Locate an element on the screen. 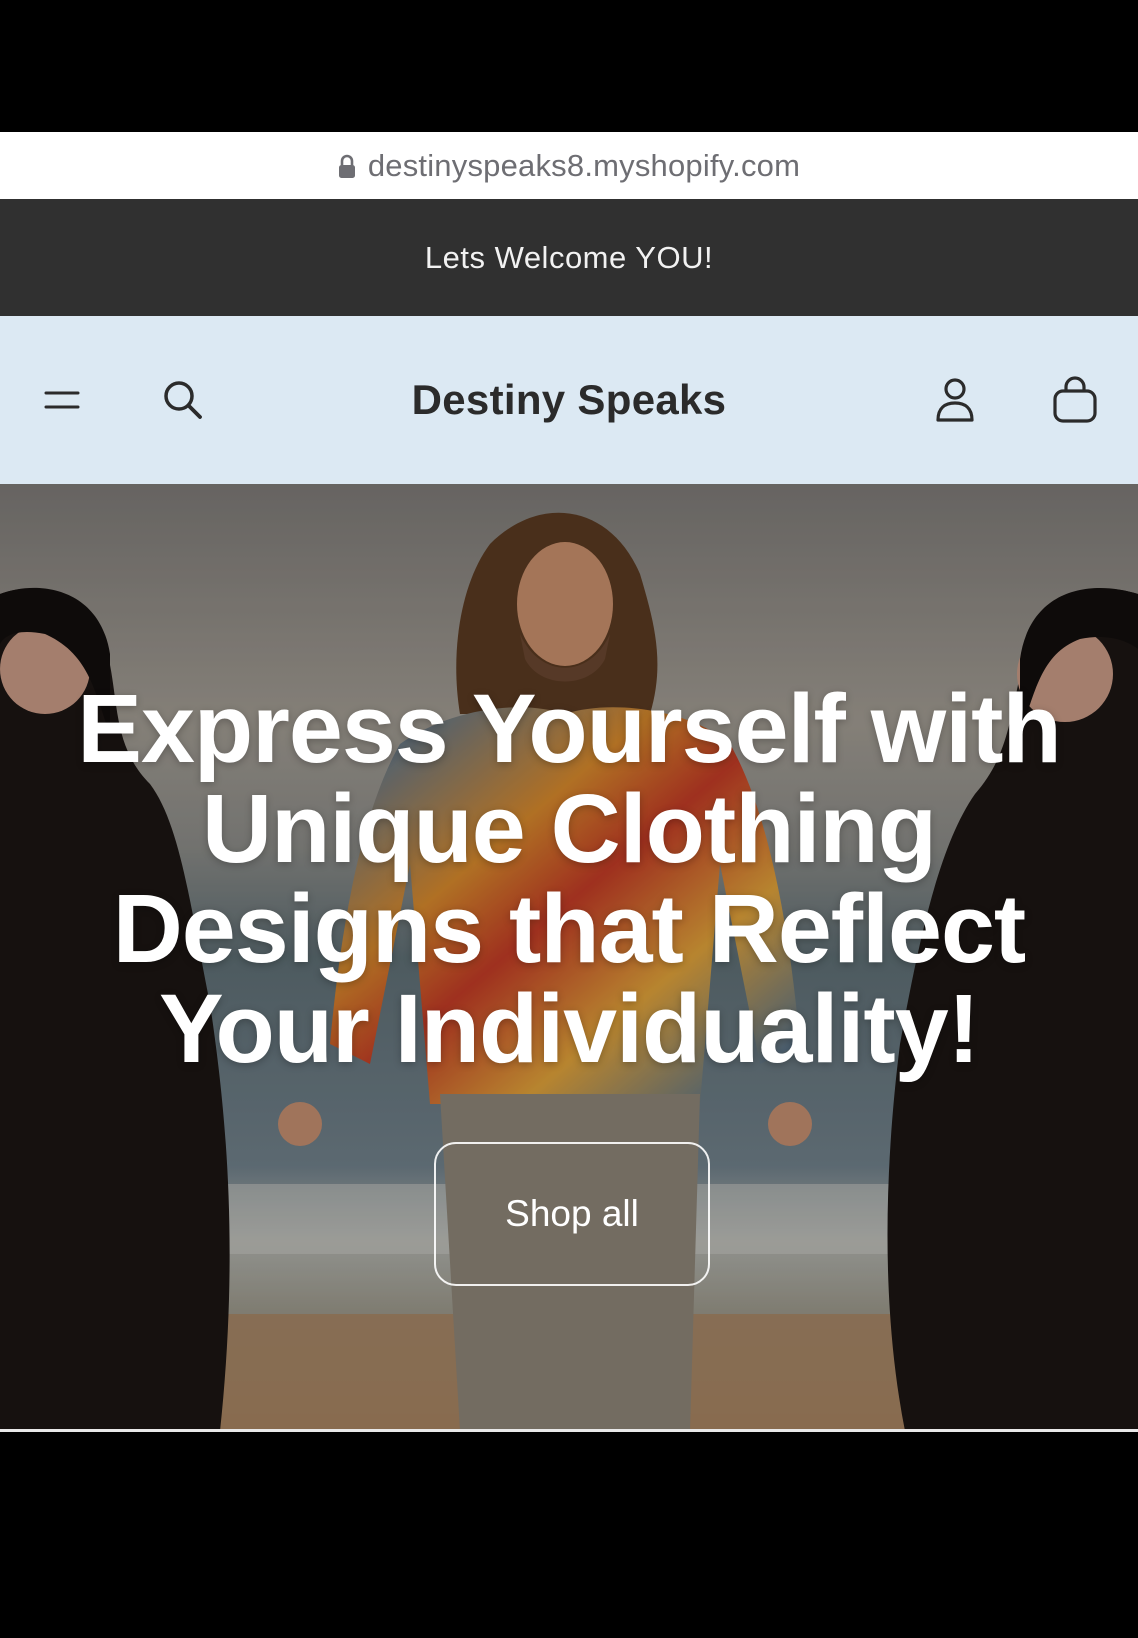 This screenshot has height=1638, width=1138. announcement-text: Lets Welcome YOU! is located at coordinates (569, 257).